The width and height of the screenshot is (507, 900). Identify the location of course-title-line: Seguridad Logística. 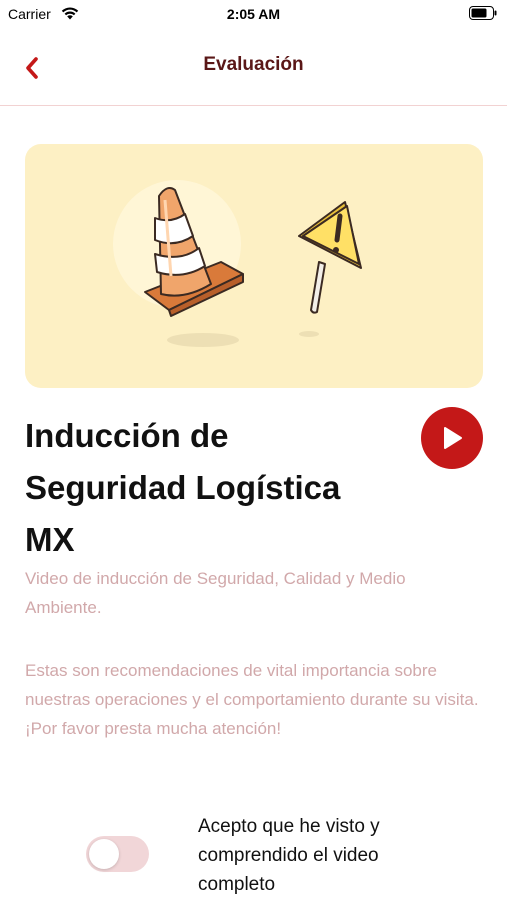
(183, 487).